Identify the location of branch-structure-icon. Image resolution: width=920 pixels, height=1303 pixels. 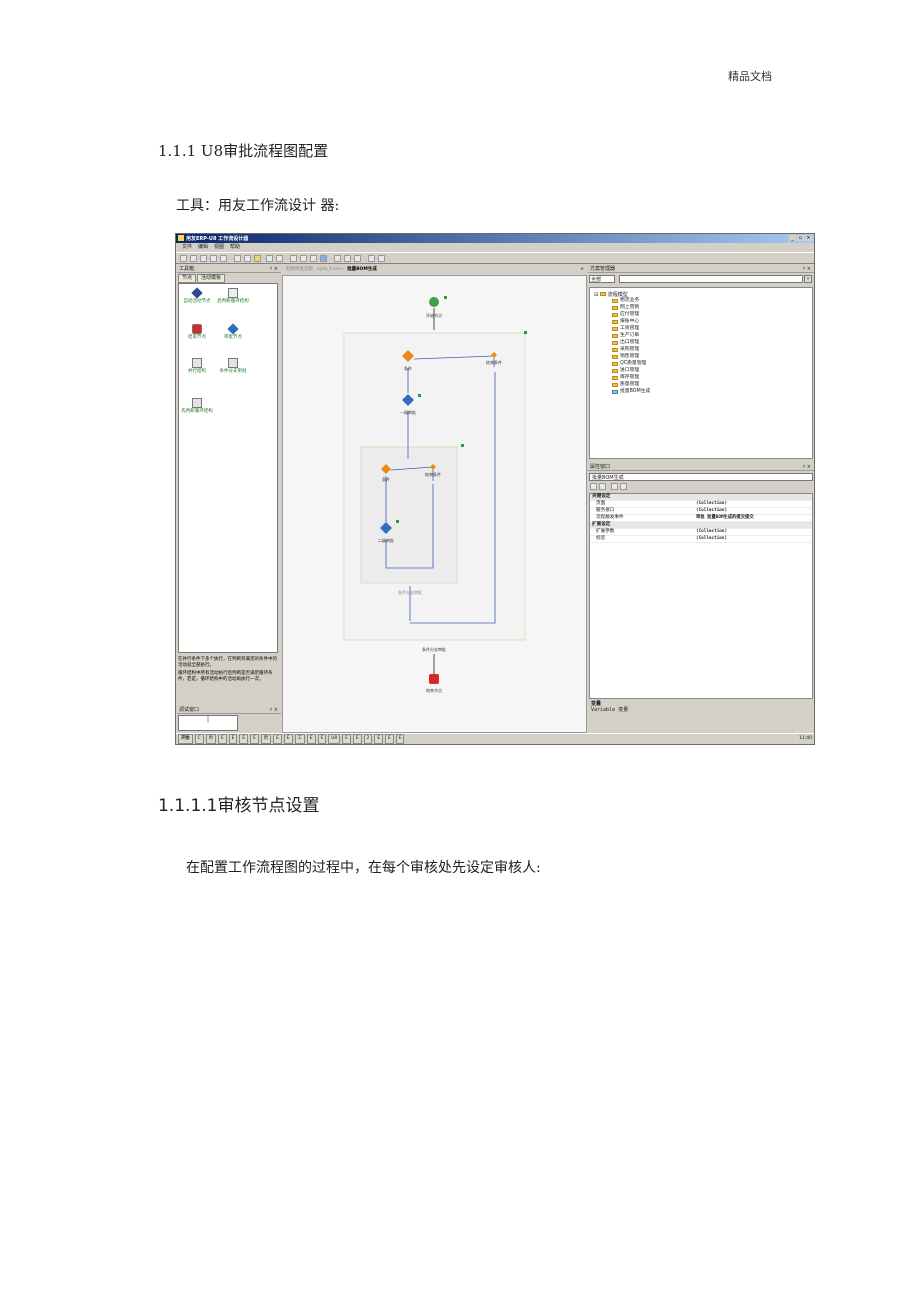
(233, 363).